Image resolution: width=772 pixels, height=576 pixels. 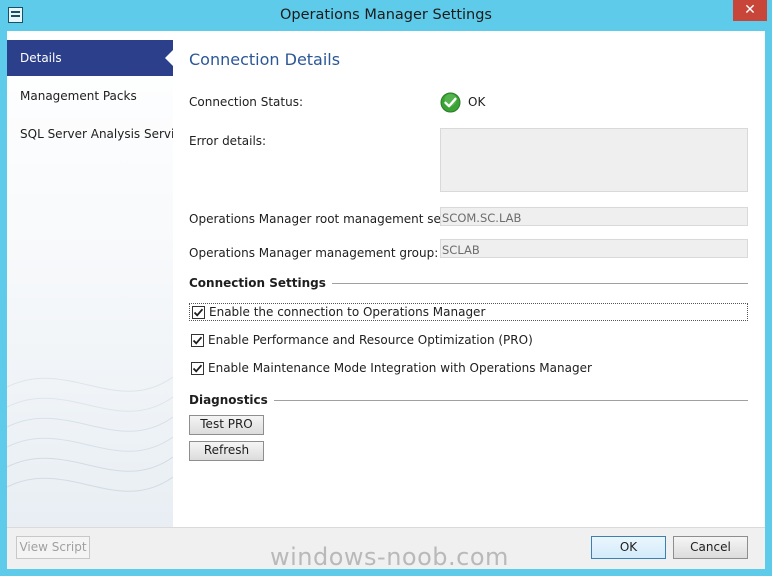 I want to click on test-pro-button: Test PRO, so click(x=226, y=425).